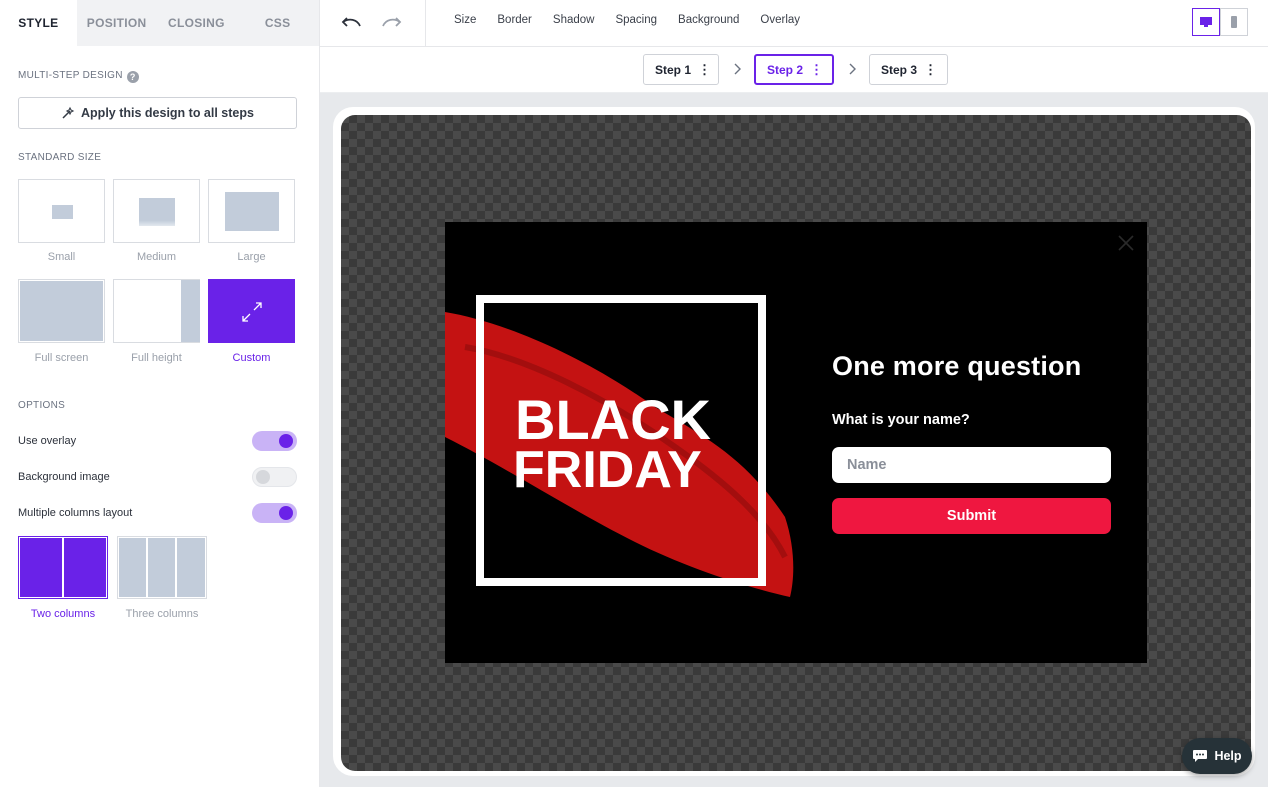 The width and height of the screenshot is (1268, 787). What do you see at coordinates (68, 112) in the screenshot?
I see `magic-wand-icon` at bounding box center [68, 112].